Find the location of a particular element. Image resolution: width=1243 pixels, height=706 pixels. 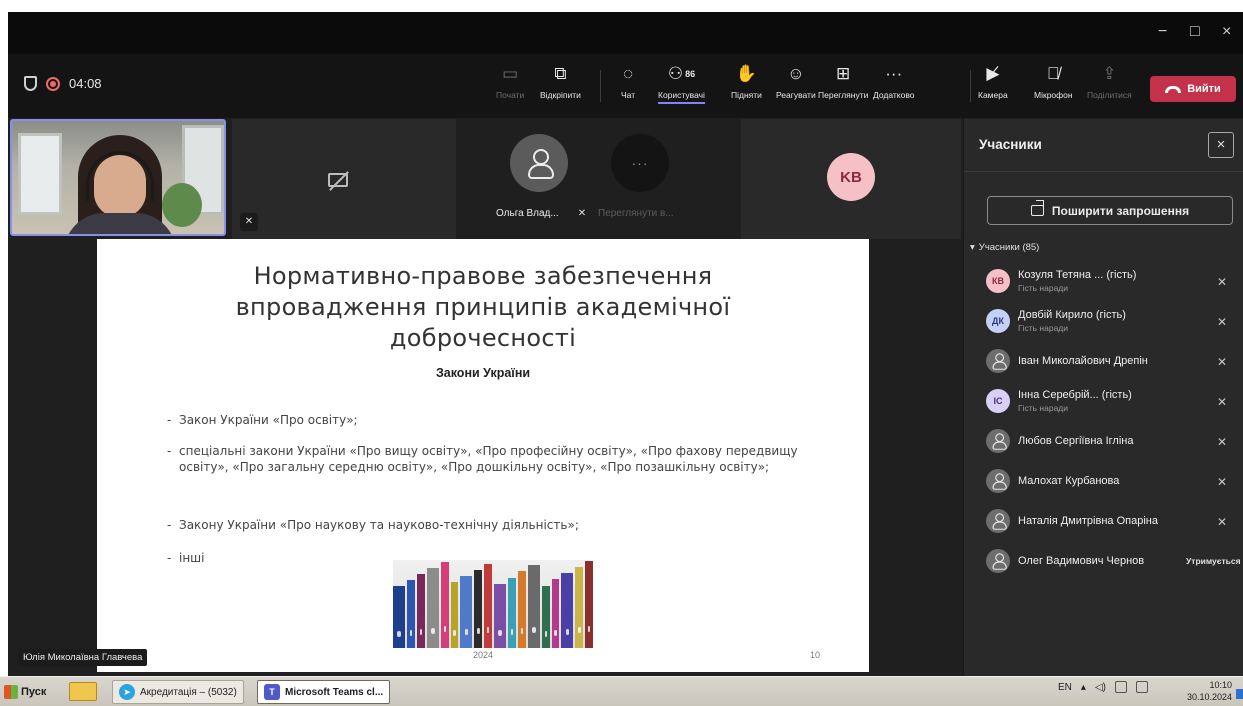

avatar: KB is located at coordinates (851, 177).